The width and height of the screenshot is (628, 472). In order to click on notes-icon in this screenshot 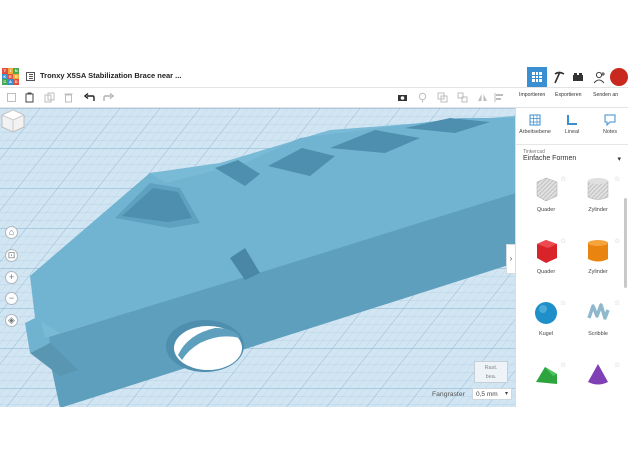, I will do `click(610, 120)`.